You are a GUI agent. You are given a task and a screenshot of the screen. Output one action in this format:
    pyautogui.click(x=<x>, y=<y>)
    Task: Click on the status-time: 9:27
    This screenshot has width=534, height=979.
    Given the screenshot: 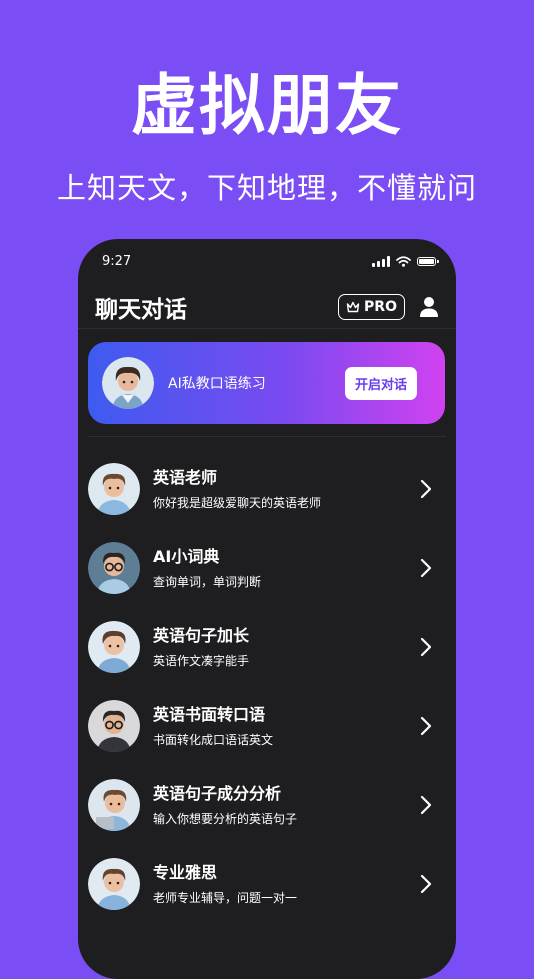 What is the action you would take?
    pyautogui.click(x=117, y=261)
    